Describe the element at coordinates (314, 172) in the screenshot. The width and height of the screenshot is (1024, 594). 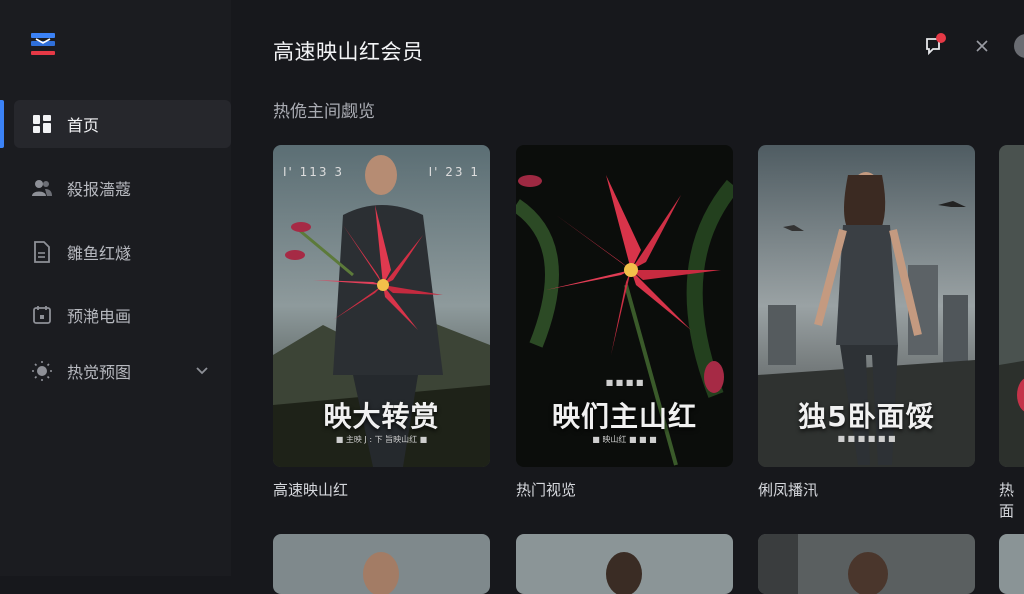
I see `poster-top-left-text: I' 113 3` at that location.